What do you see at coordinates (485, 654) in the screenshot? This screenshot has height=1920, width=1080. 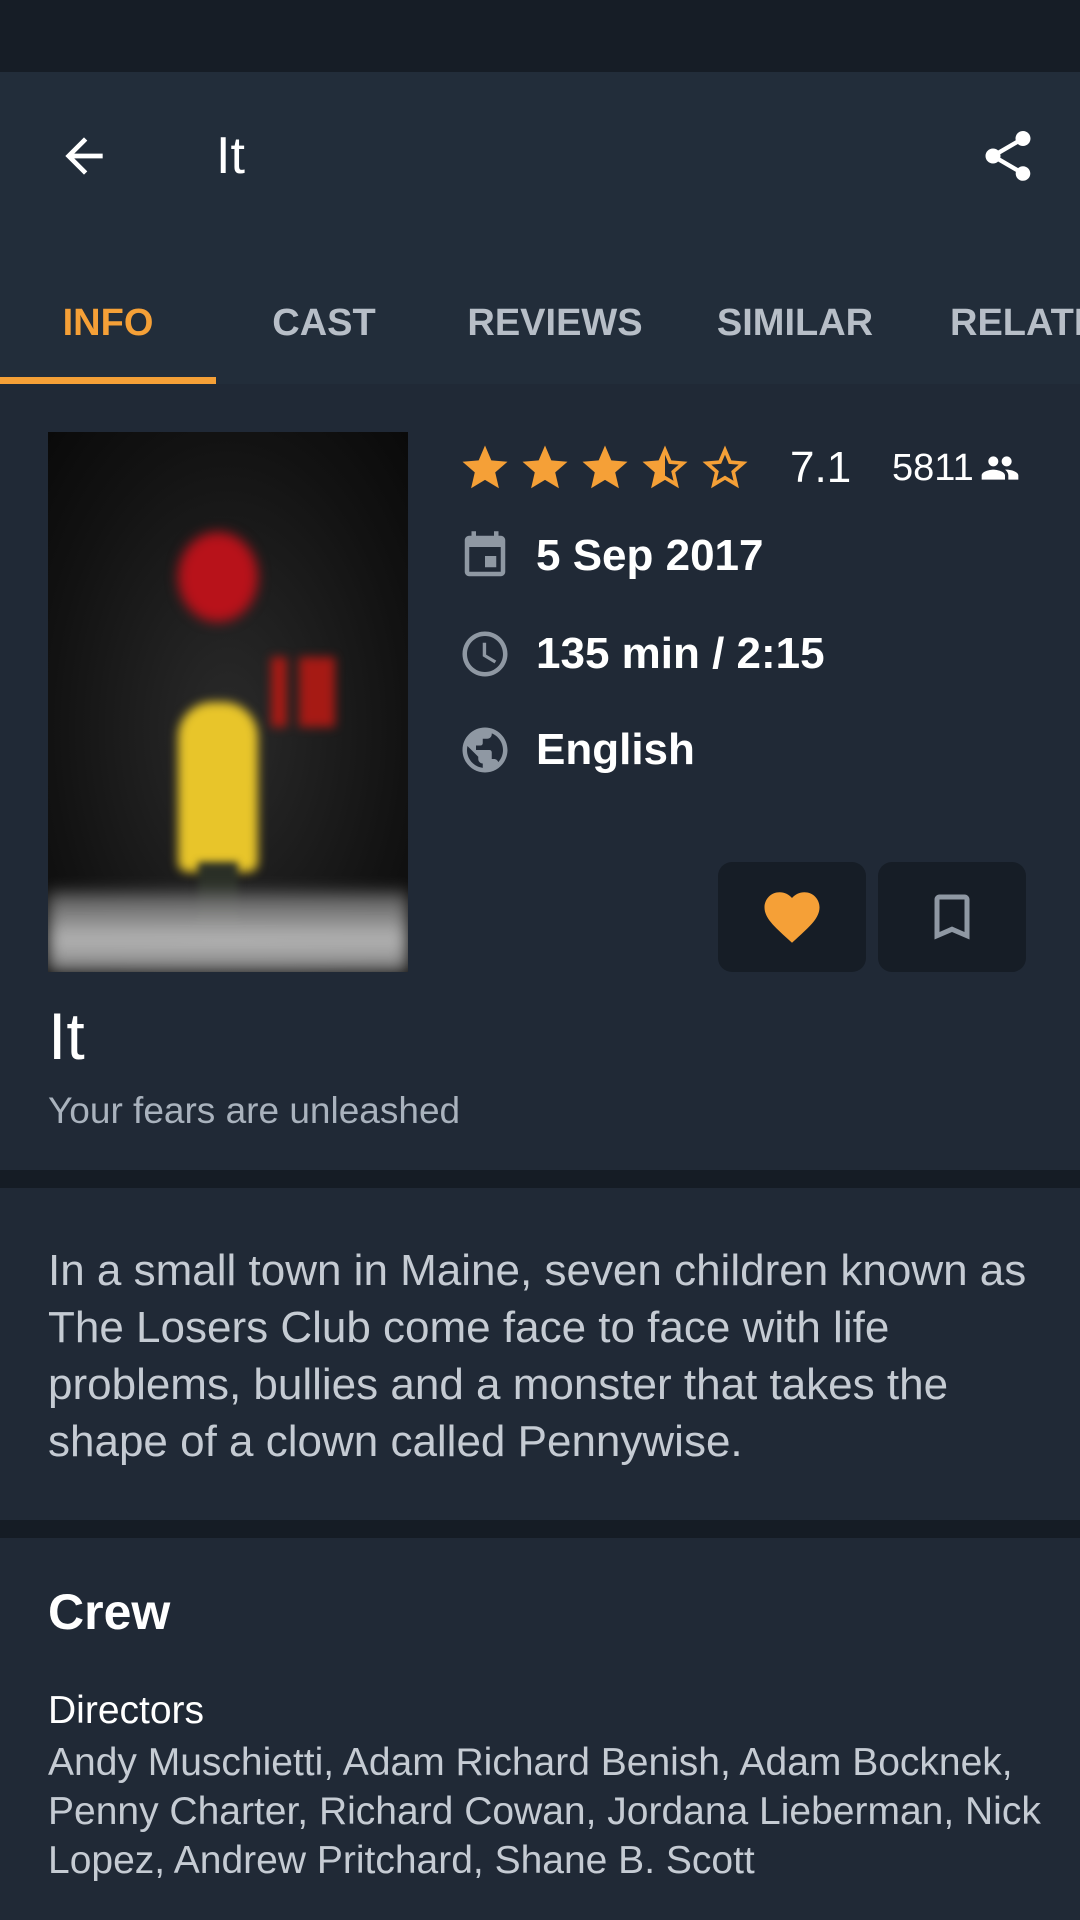 I see `clock-icon` at bounding box center [485, 654].